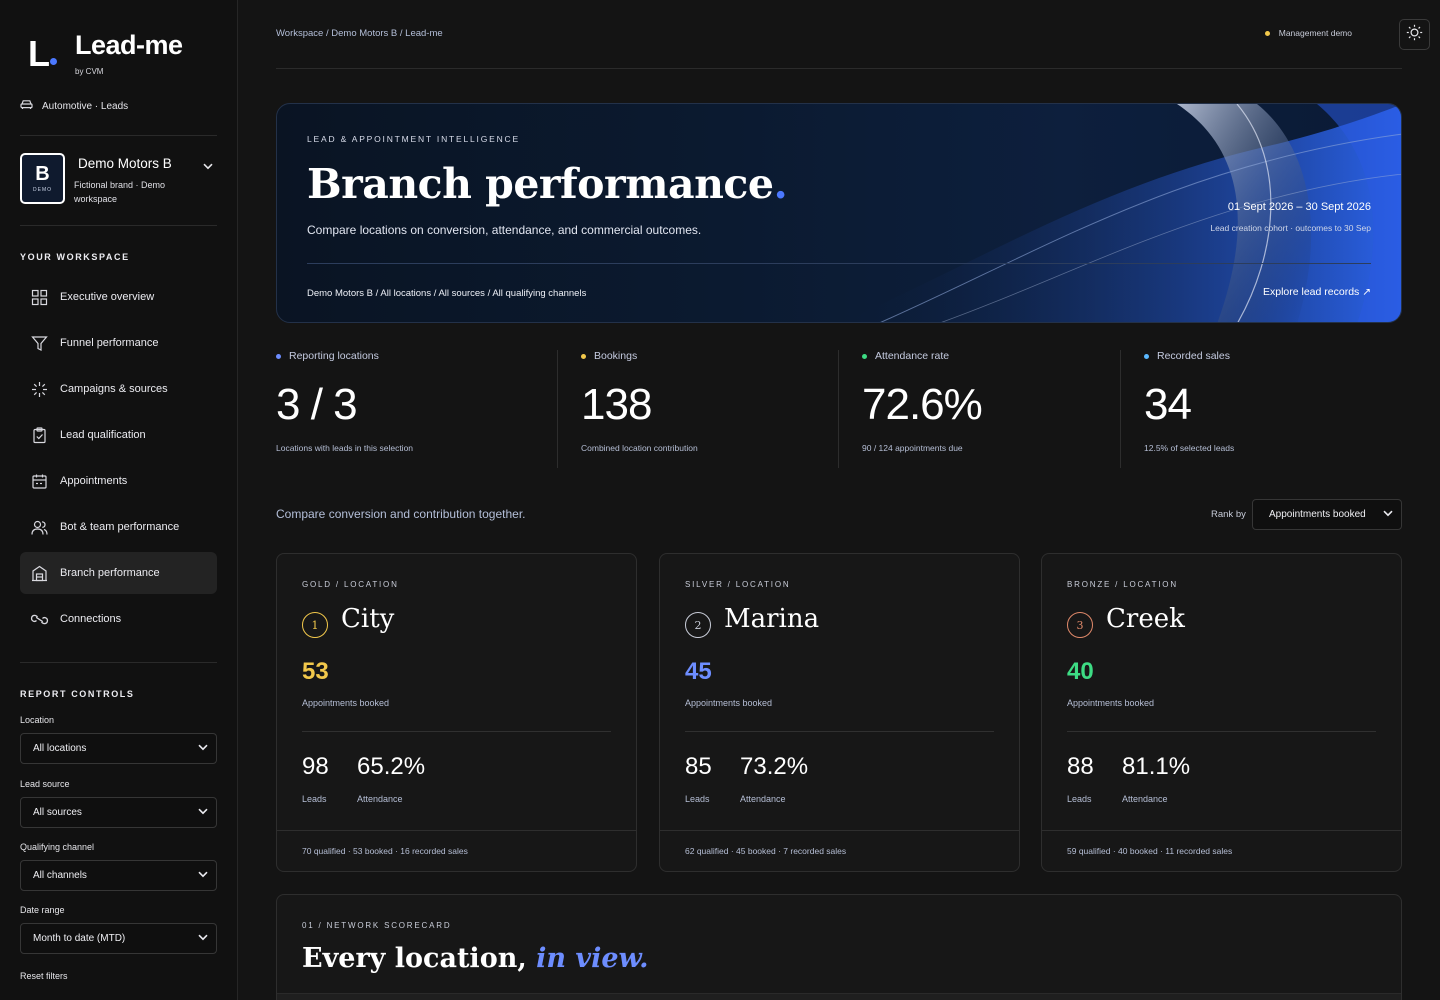  Describe the element at coordinates (414, 958) in the screenshot. I see `scorecard-title-main: Every location,` at that location.